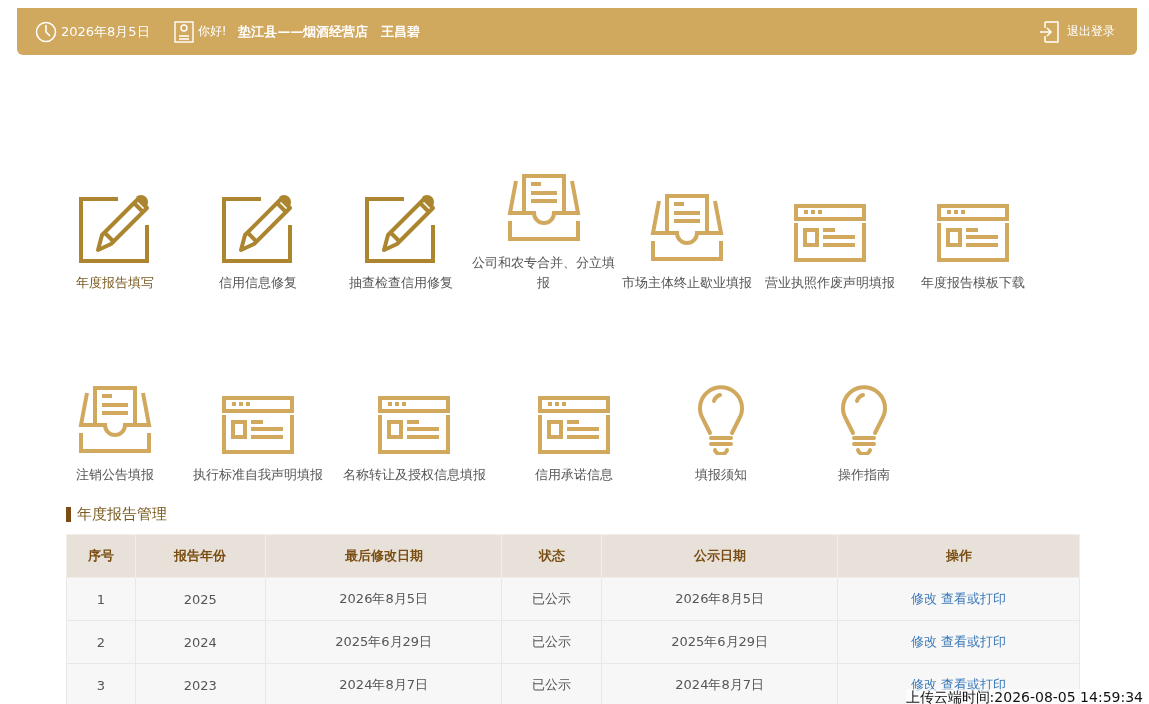 This screenshot has width=1149, height=704. I want to click on section-title: 年度报告管理, so click(122, 514).